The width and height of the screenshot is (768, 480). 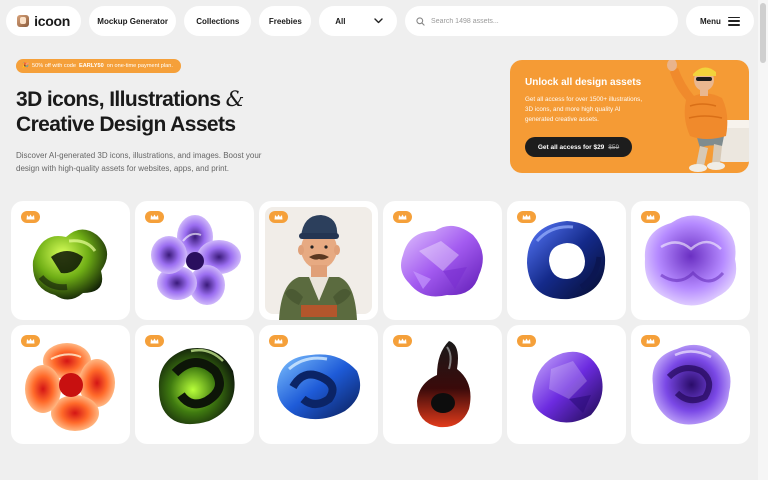 What do you see at coordinates (763, 33) in the screenshot?
I see `scrollbar-thumb` at bounding box center [763, 33].